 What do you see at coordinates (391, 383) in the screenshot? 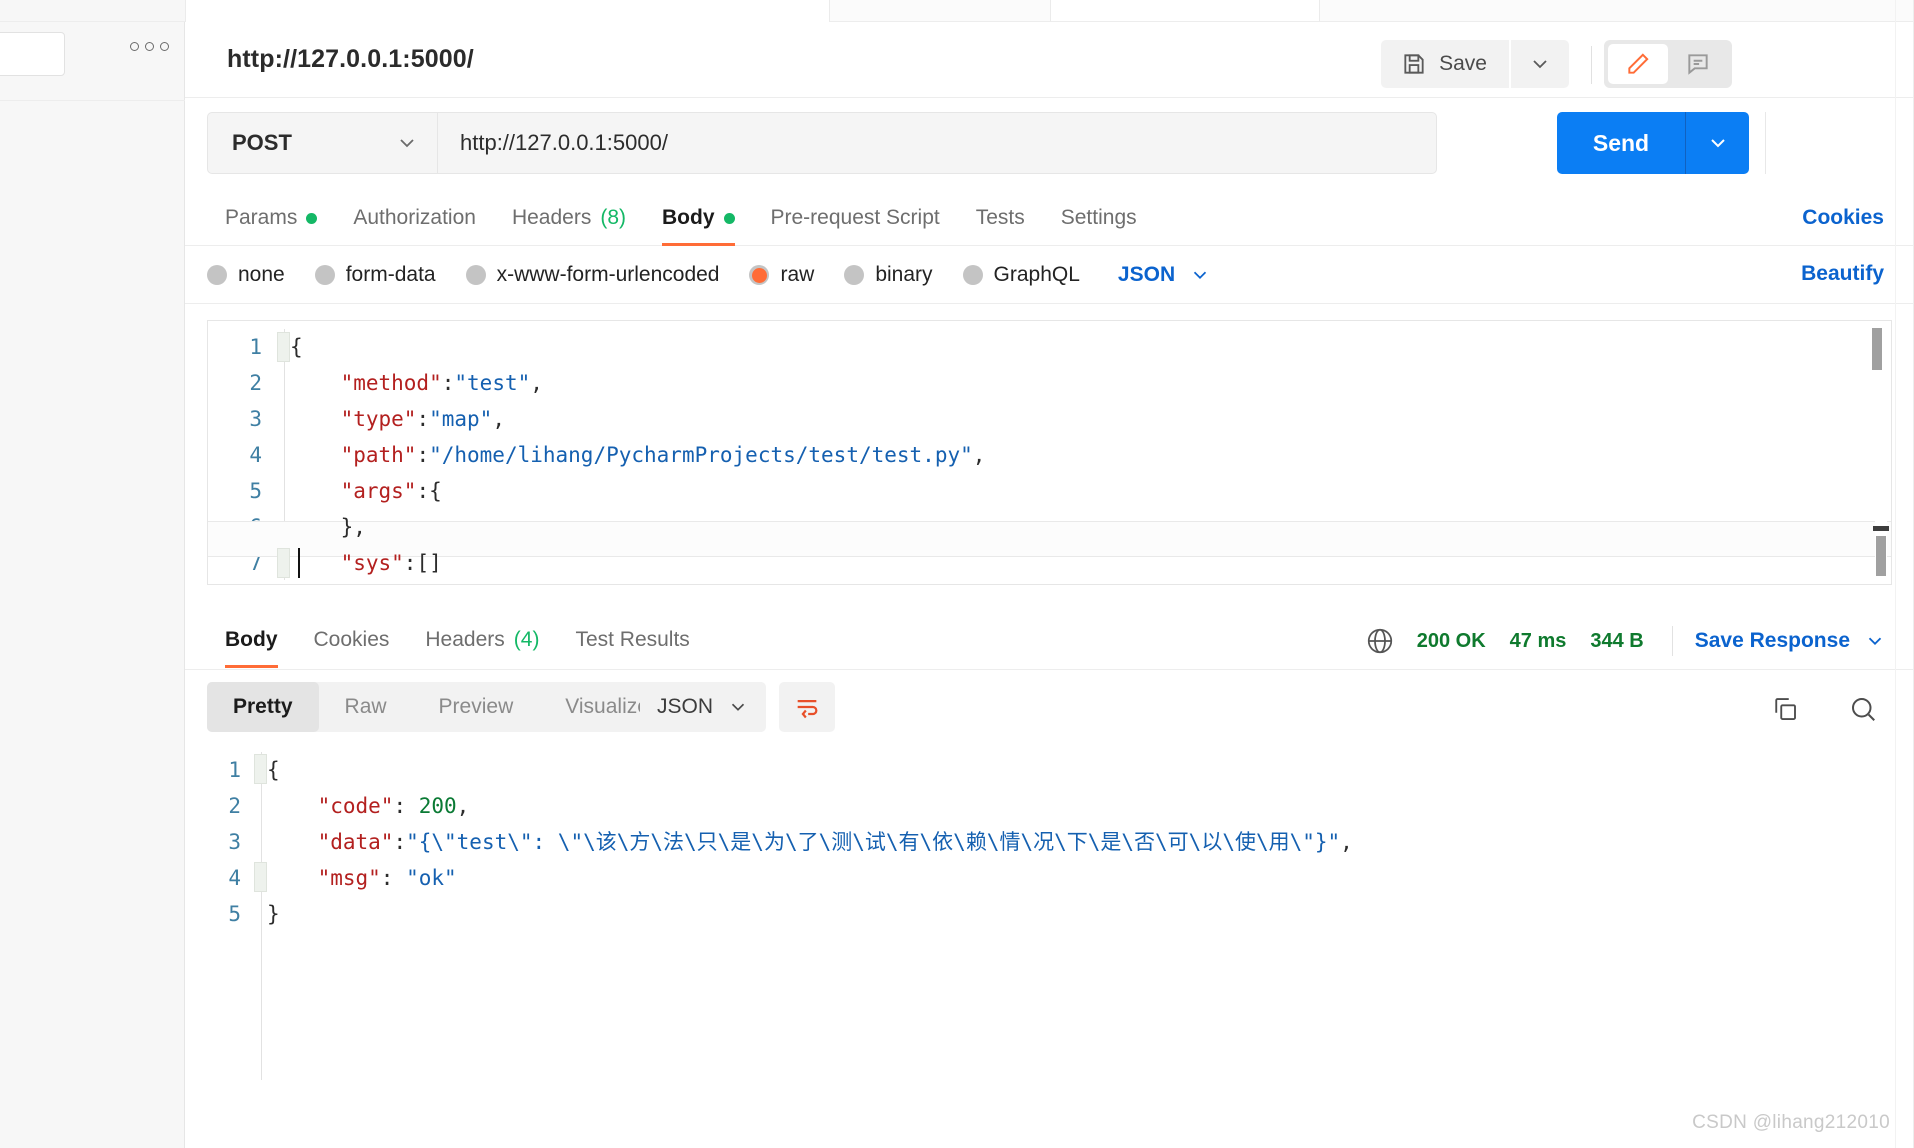
I see `code-token: "method"` at bounding box center [391, 383].